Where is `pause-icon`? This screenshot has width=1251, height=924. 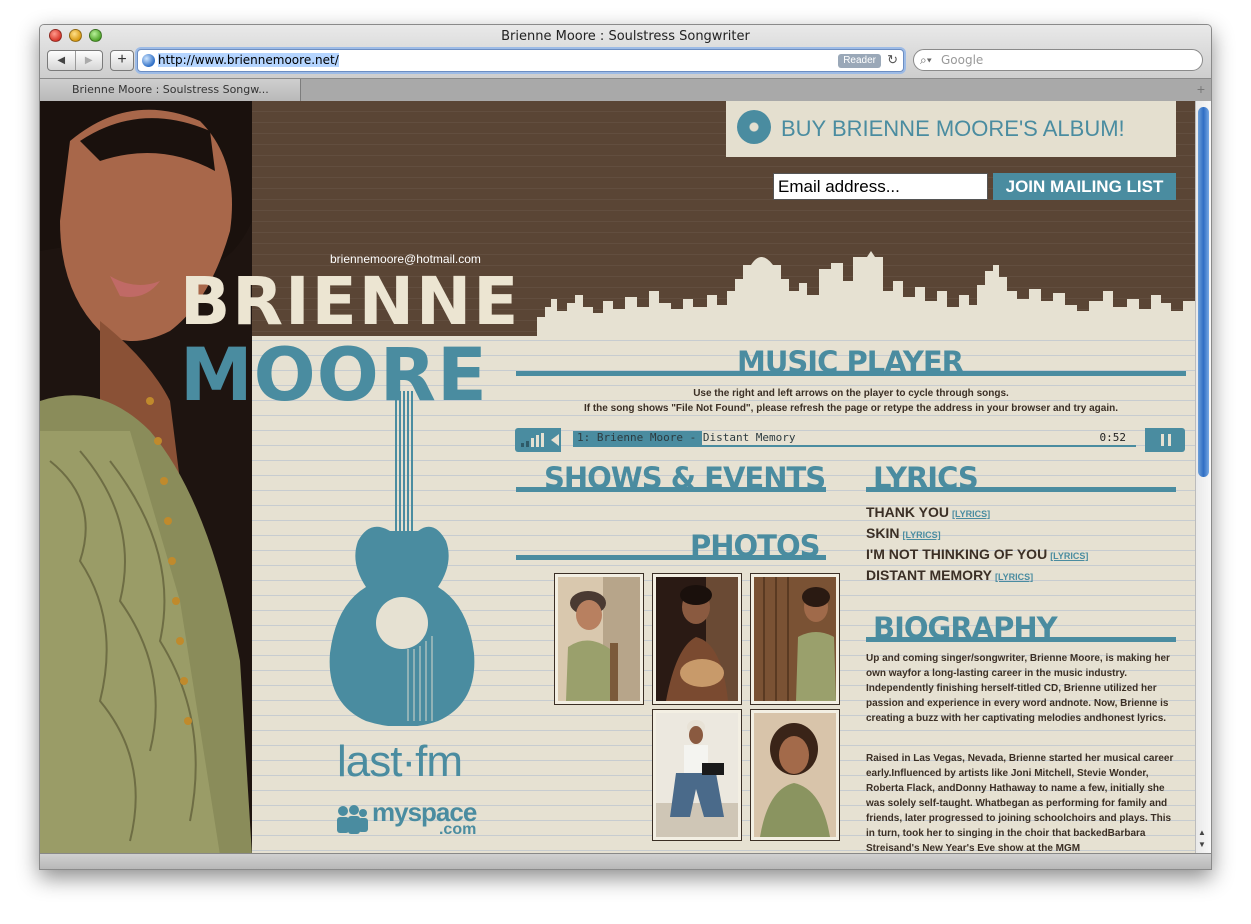
pause-icon is located at coordinates (1166, 440).